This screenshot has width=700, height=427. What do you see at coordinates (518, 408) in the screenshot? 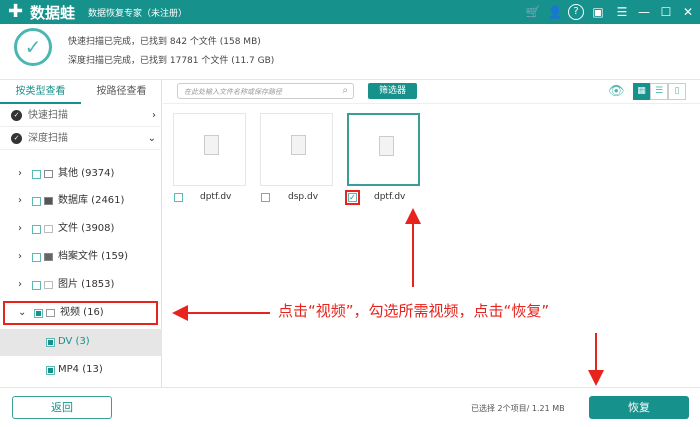
I see `selection-info: 已选择 2个项目/ 1.21 MB` at bounding box center [518, 408].